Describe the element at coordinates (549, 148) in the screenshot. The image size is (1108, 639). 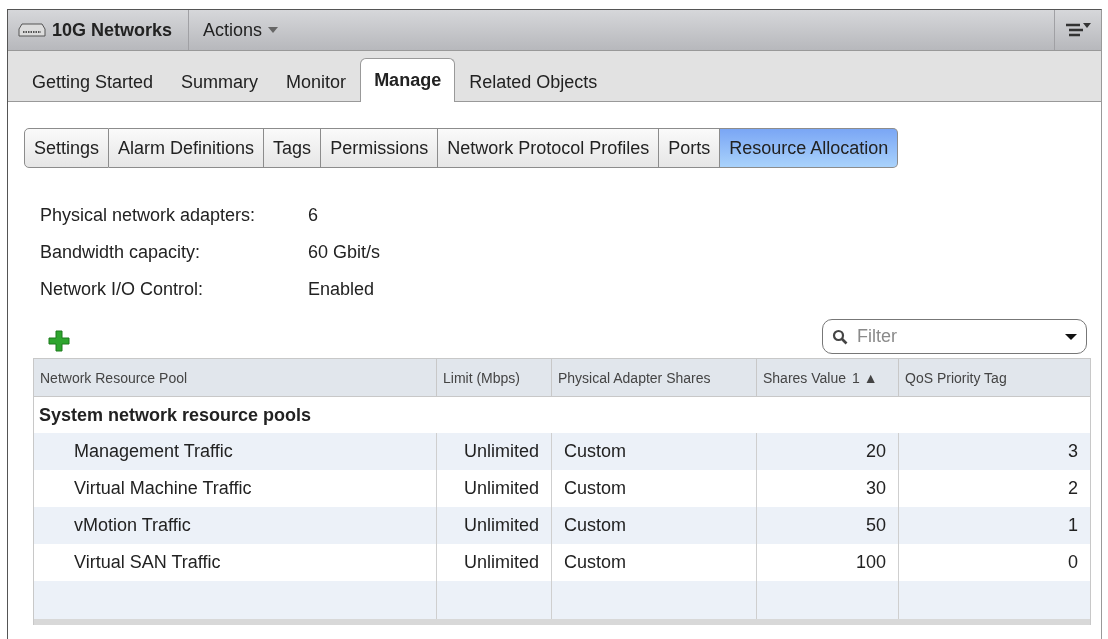
I see `sub-tab: Network Protocol Profiles` at that location.